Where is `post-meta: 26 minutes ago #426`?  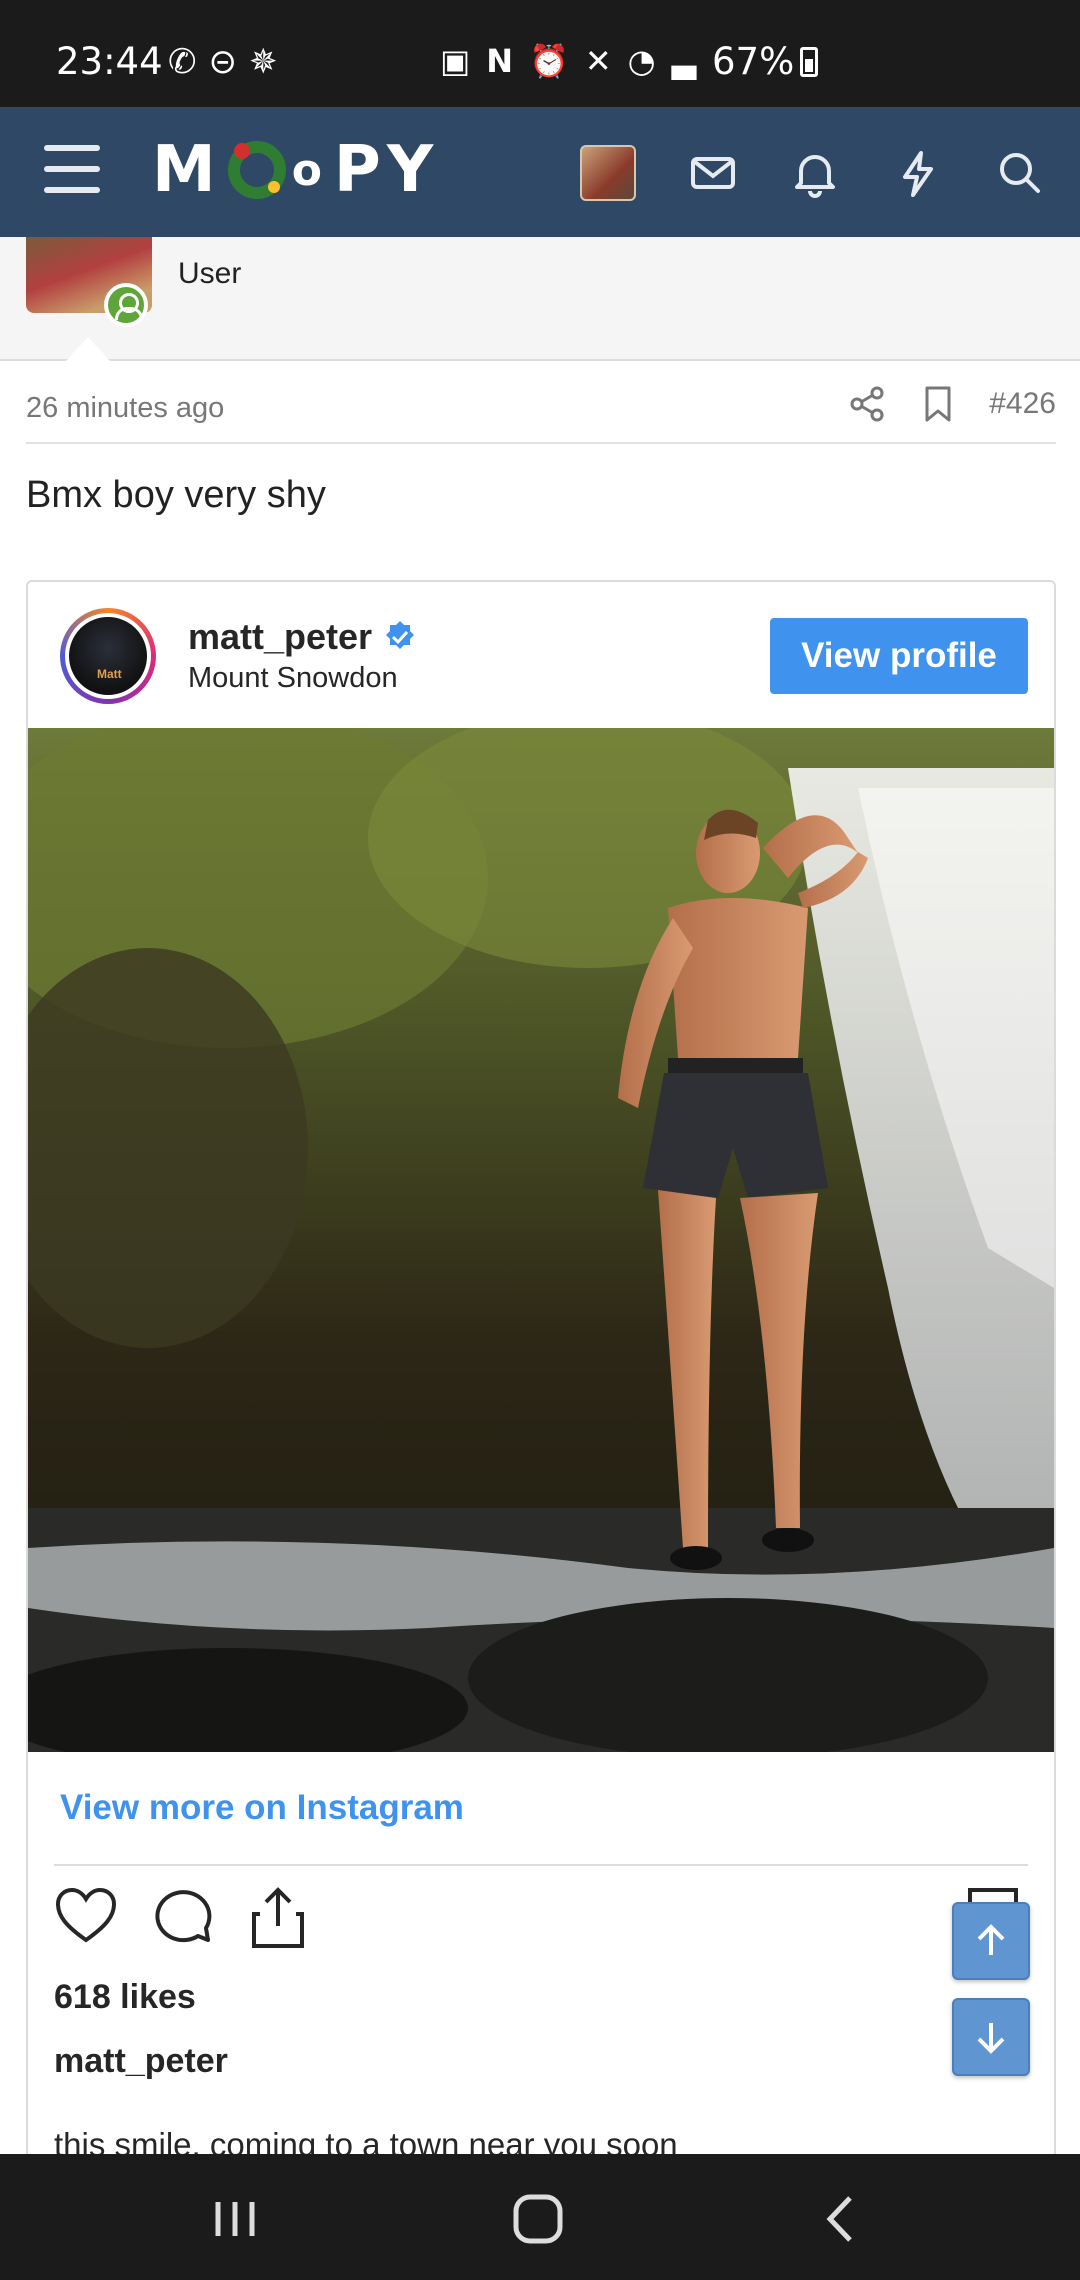
post-meta: 26 minutes ago #426 is located at coordinates (541, 402).